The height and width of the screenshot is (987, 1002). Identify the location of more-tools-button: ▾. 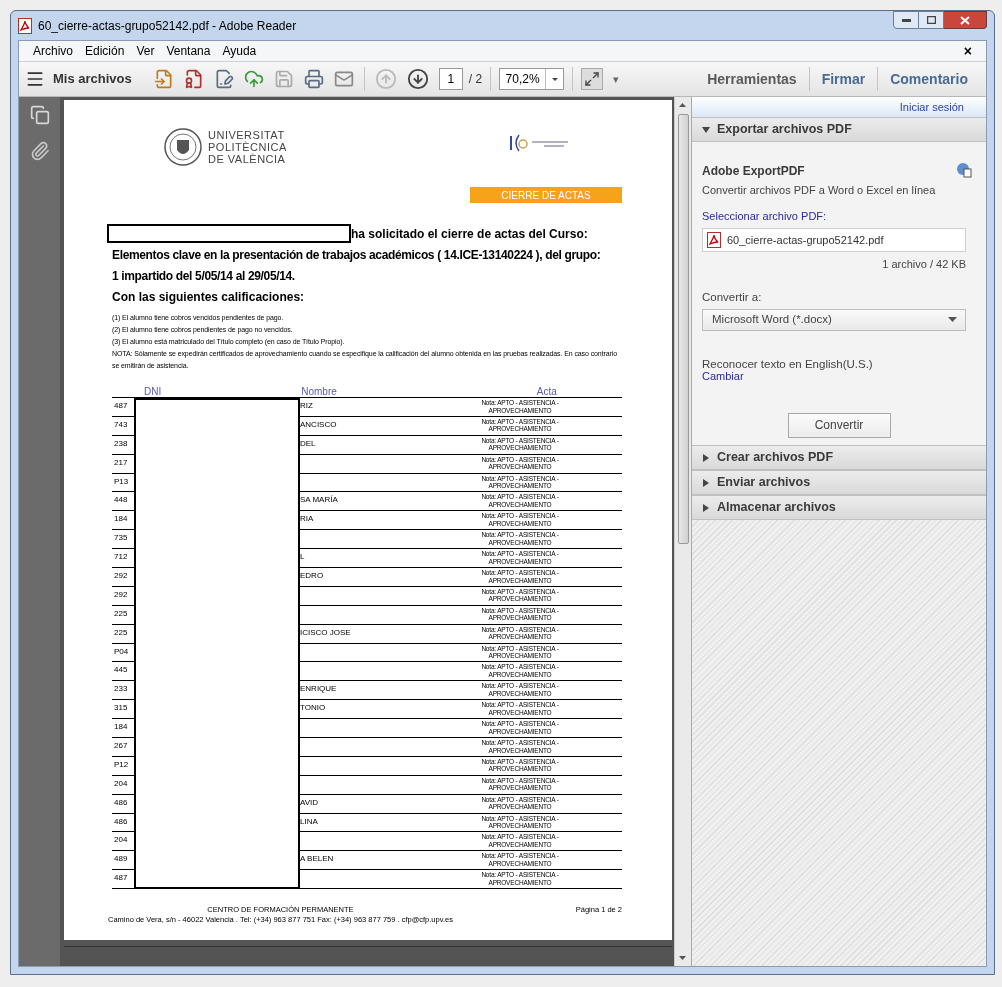
(616, 79).